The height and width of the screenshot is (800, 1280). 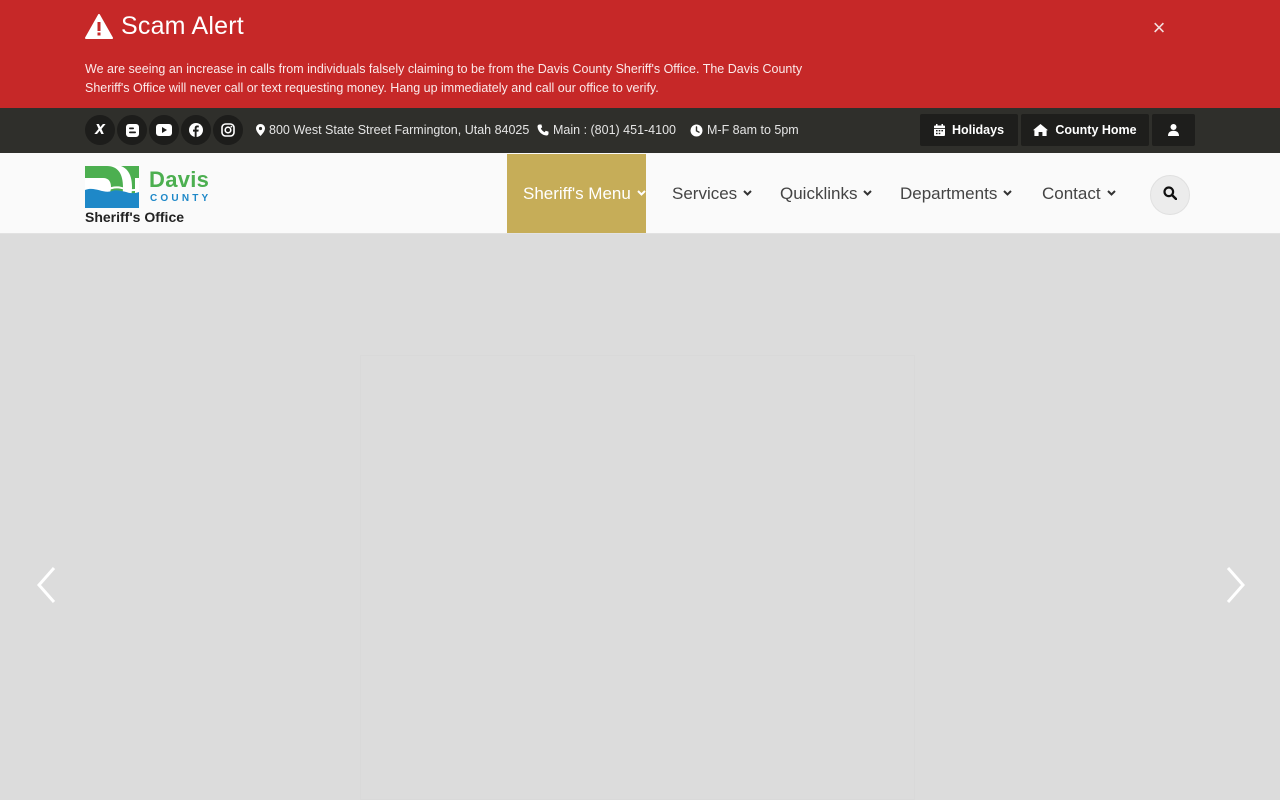 What do you see at coordinates (949, 193) in the screenshot?
I see `nav-item-label: Departments` at bounding box center [949, 193].